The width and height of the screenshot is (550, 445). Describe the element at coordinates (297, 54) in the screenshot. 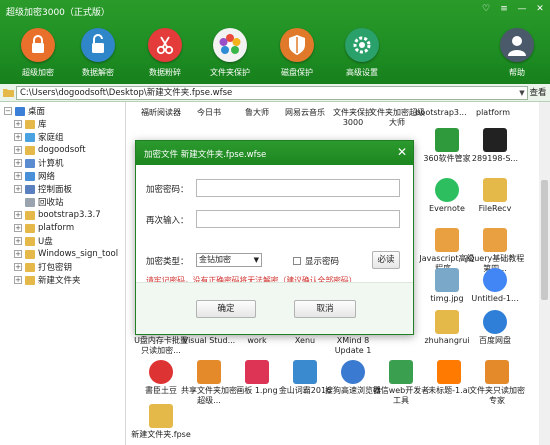

I see `toolbar-disk-protect-button: 磁盘保护` at that location.